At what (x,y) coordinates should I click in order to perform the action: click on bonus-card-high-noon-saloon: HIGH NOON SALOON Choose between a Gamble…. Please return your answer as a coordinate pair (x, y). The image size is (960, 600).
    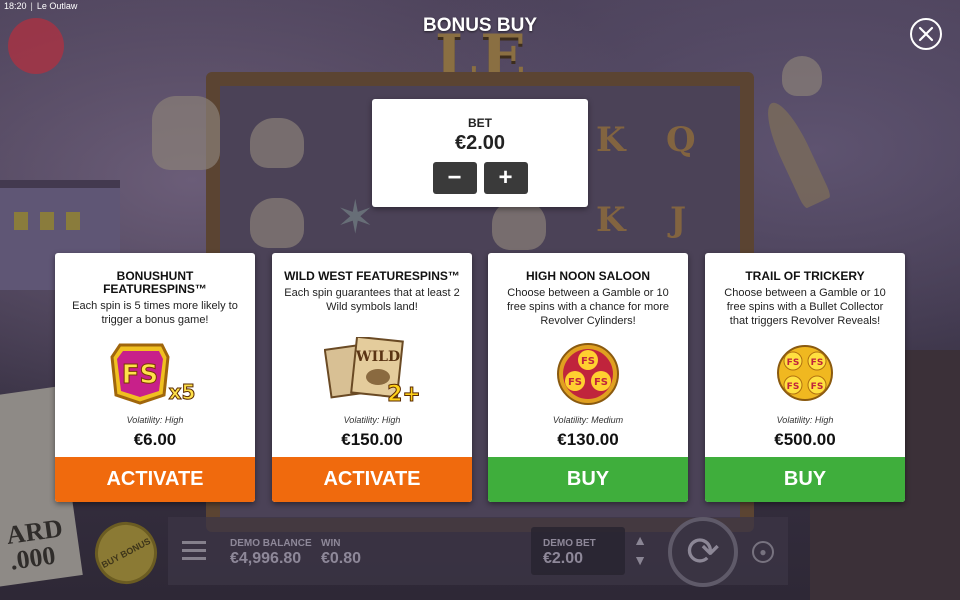
    Looking at the image, I should click on (588, 377).